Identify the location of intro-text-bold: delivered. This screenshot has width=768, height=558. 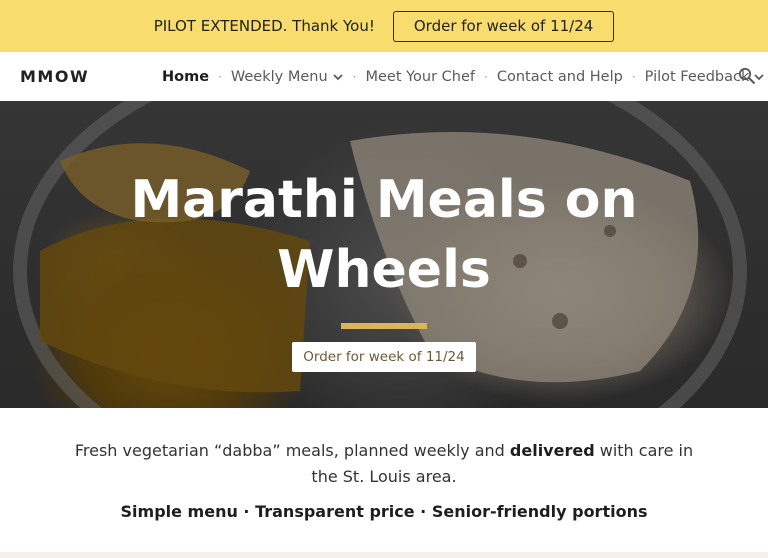
(552, 450).